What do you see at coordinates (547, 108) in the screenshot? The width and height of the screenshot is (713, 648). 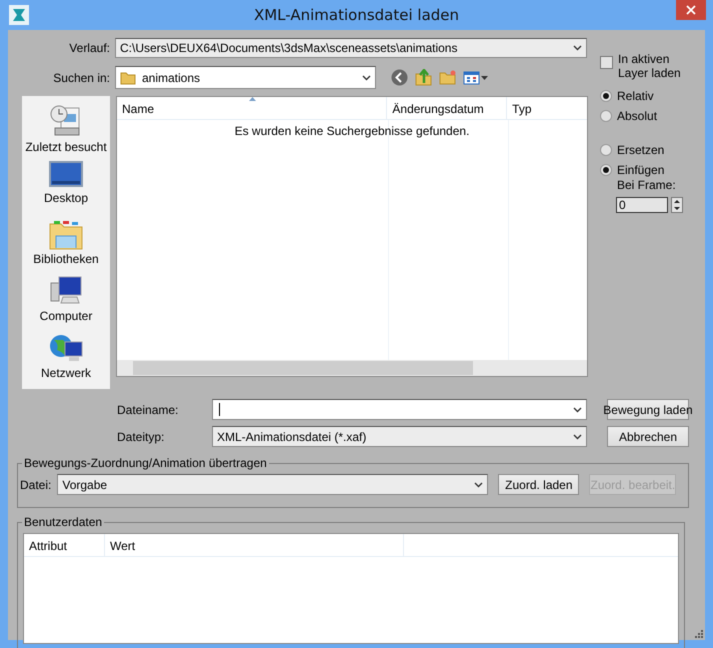 I see `column-header: Typ` at bounding box center [547, 108].